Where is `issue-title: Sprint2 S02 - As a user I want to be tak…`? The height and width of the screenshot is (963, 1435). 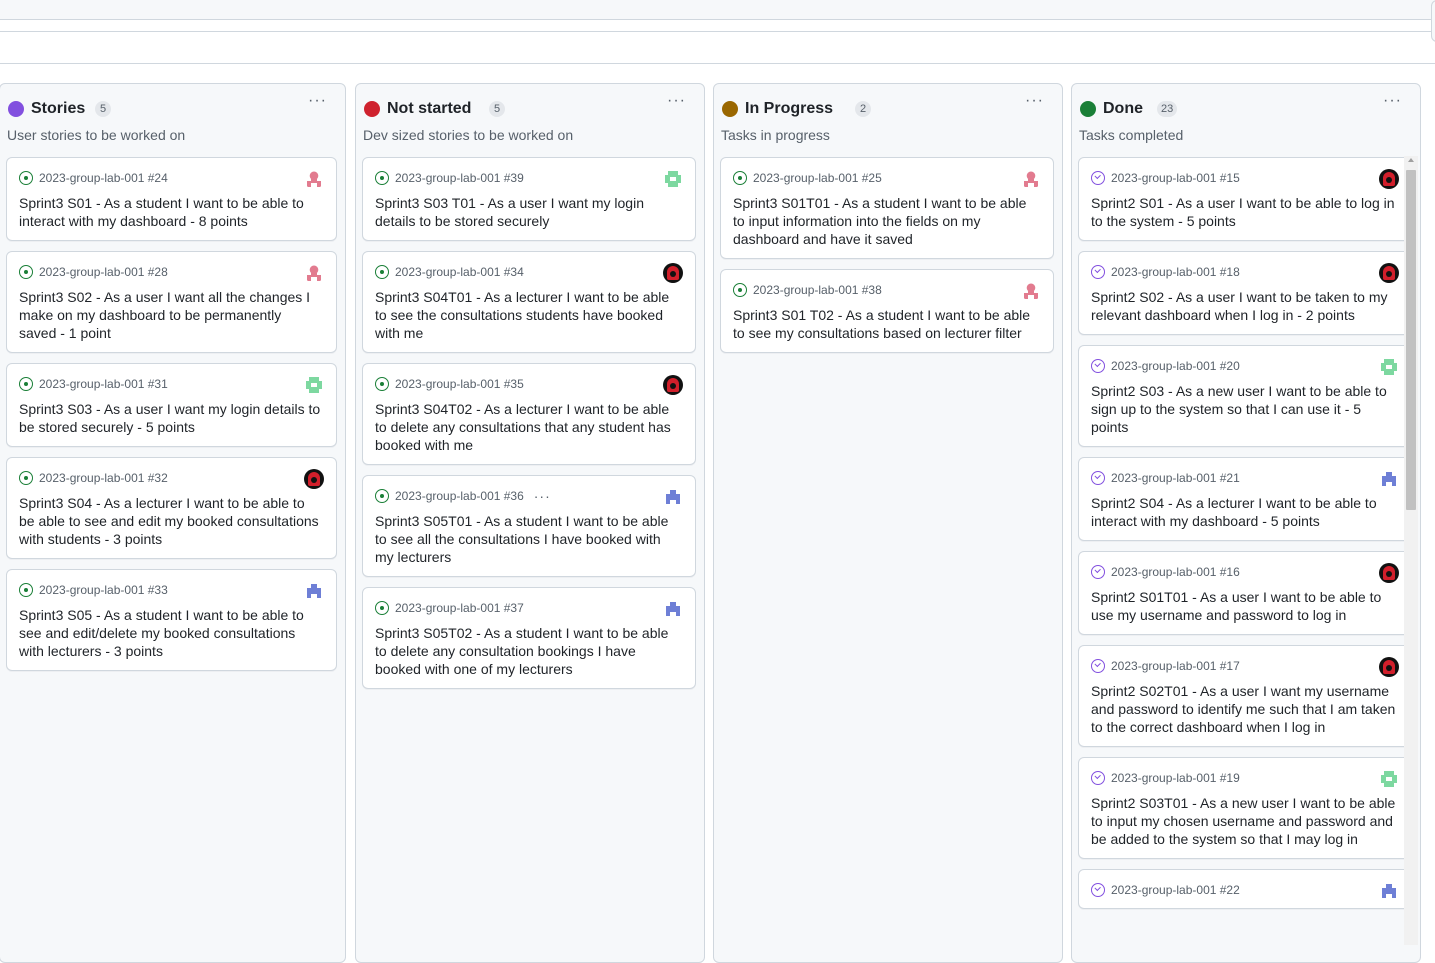
issue-title: Sprint2 S02 - As a user I want to be tak… is located at coordinates (1245, 306).